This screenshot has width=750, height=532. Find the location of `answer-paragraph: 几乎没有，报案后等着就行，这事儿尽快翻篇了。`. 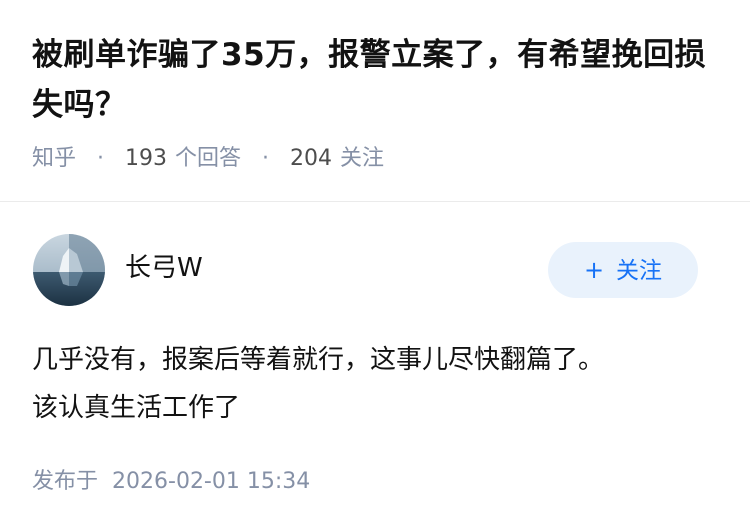

answer-paragraph: 几乎没有，报案后等着就行，这事儿尽快翻篇了。 is located at coordinates (318, 360).